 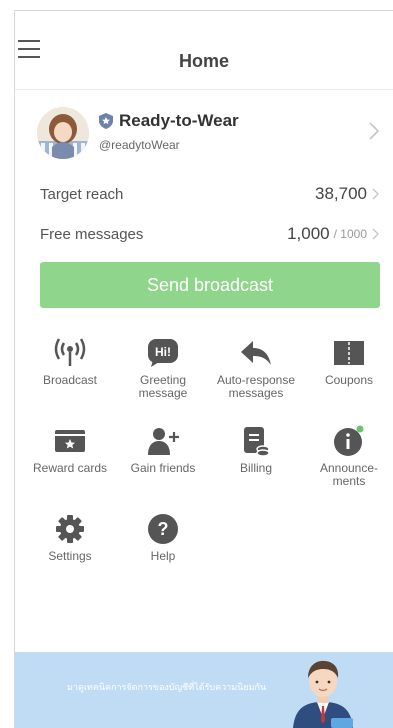 I want to click on menu-item-label: Help, so click(x=163, y=556).